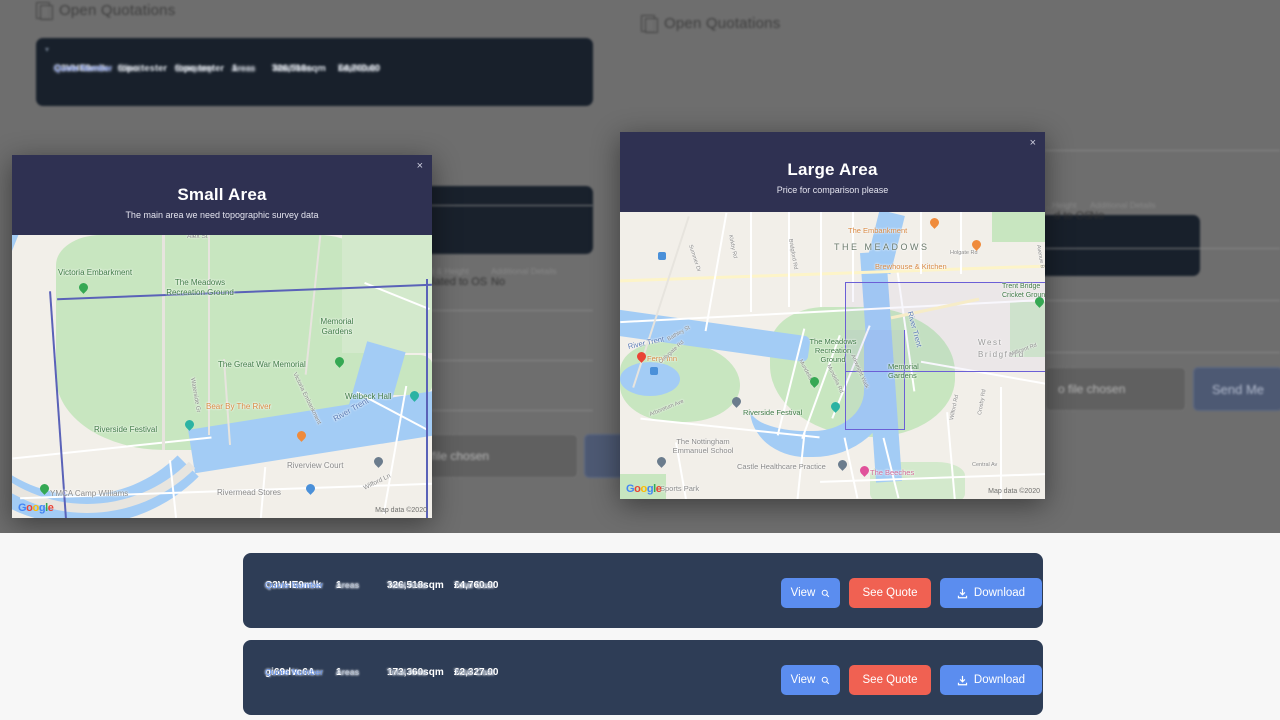 The height and width of the screenshot is (720, 1280). Describe the element at coordinates (878, 230) in the screenshot. I see `map-label: The Embankment` at that location.